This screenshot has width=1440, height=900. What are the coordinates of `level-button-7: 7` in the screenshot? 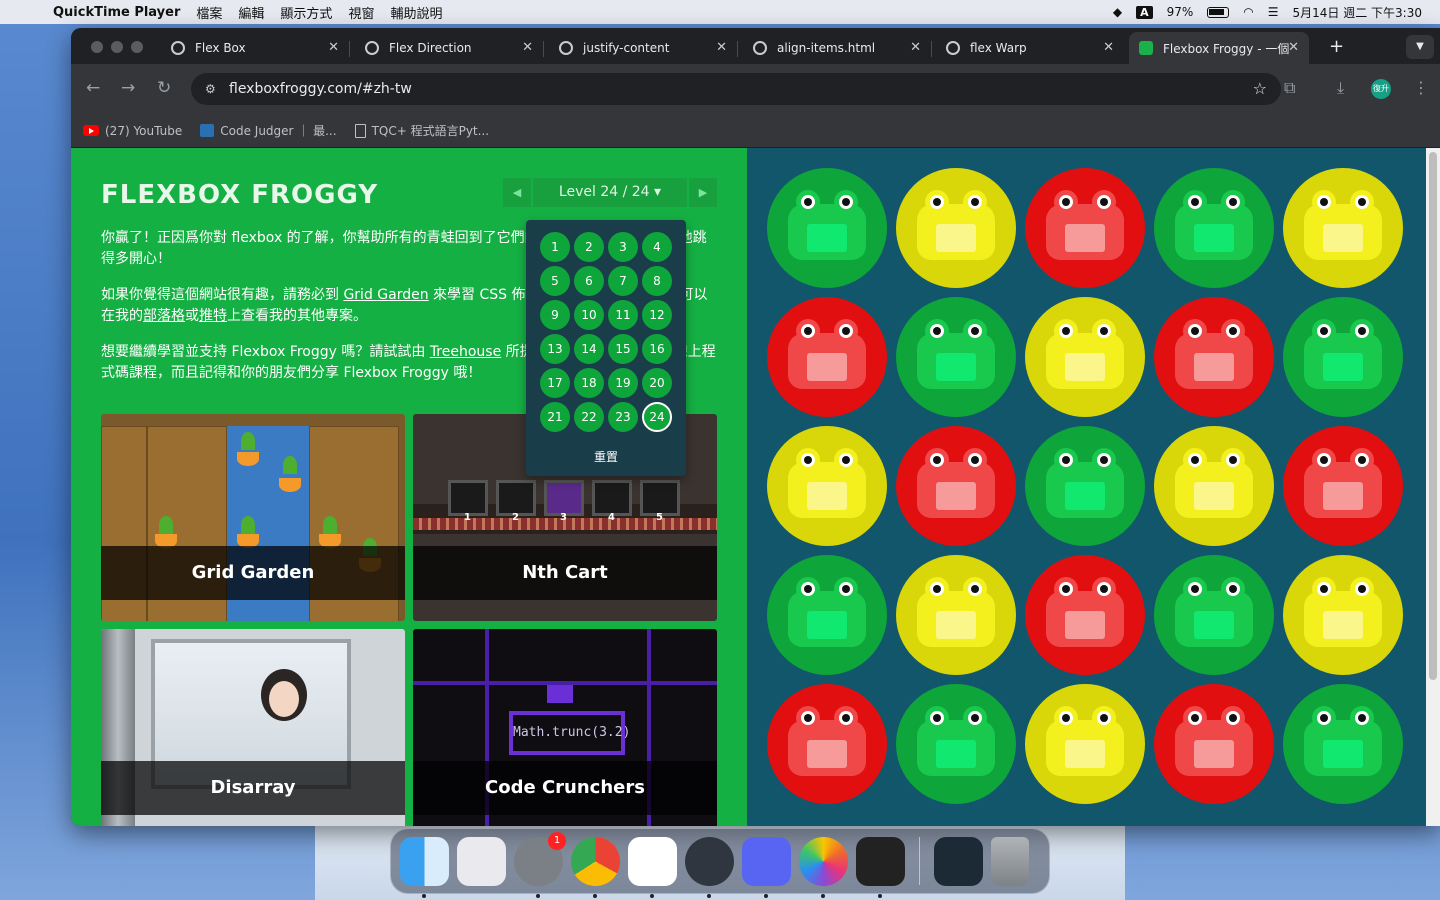 It's located at (623, 281).